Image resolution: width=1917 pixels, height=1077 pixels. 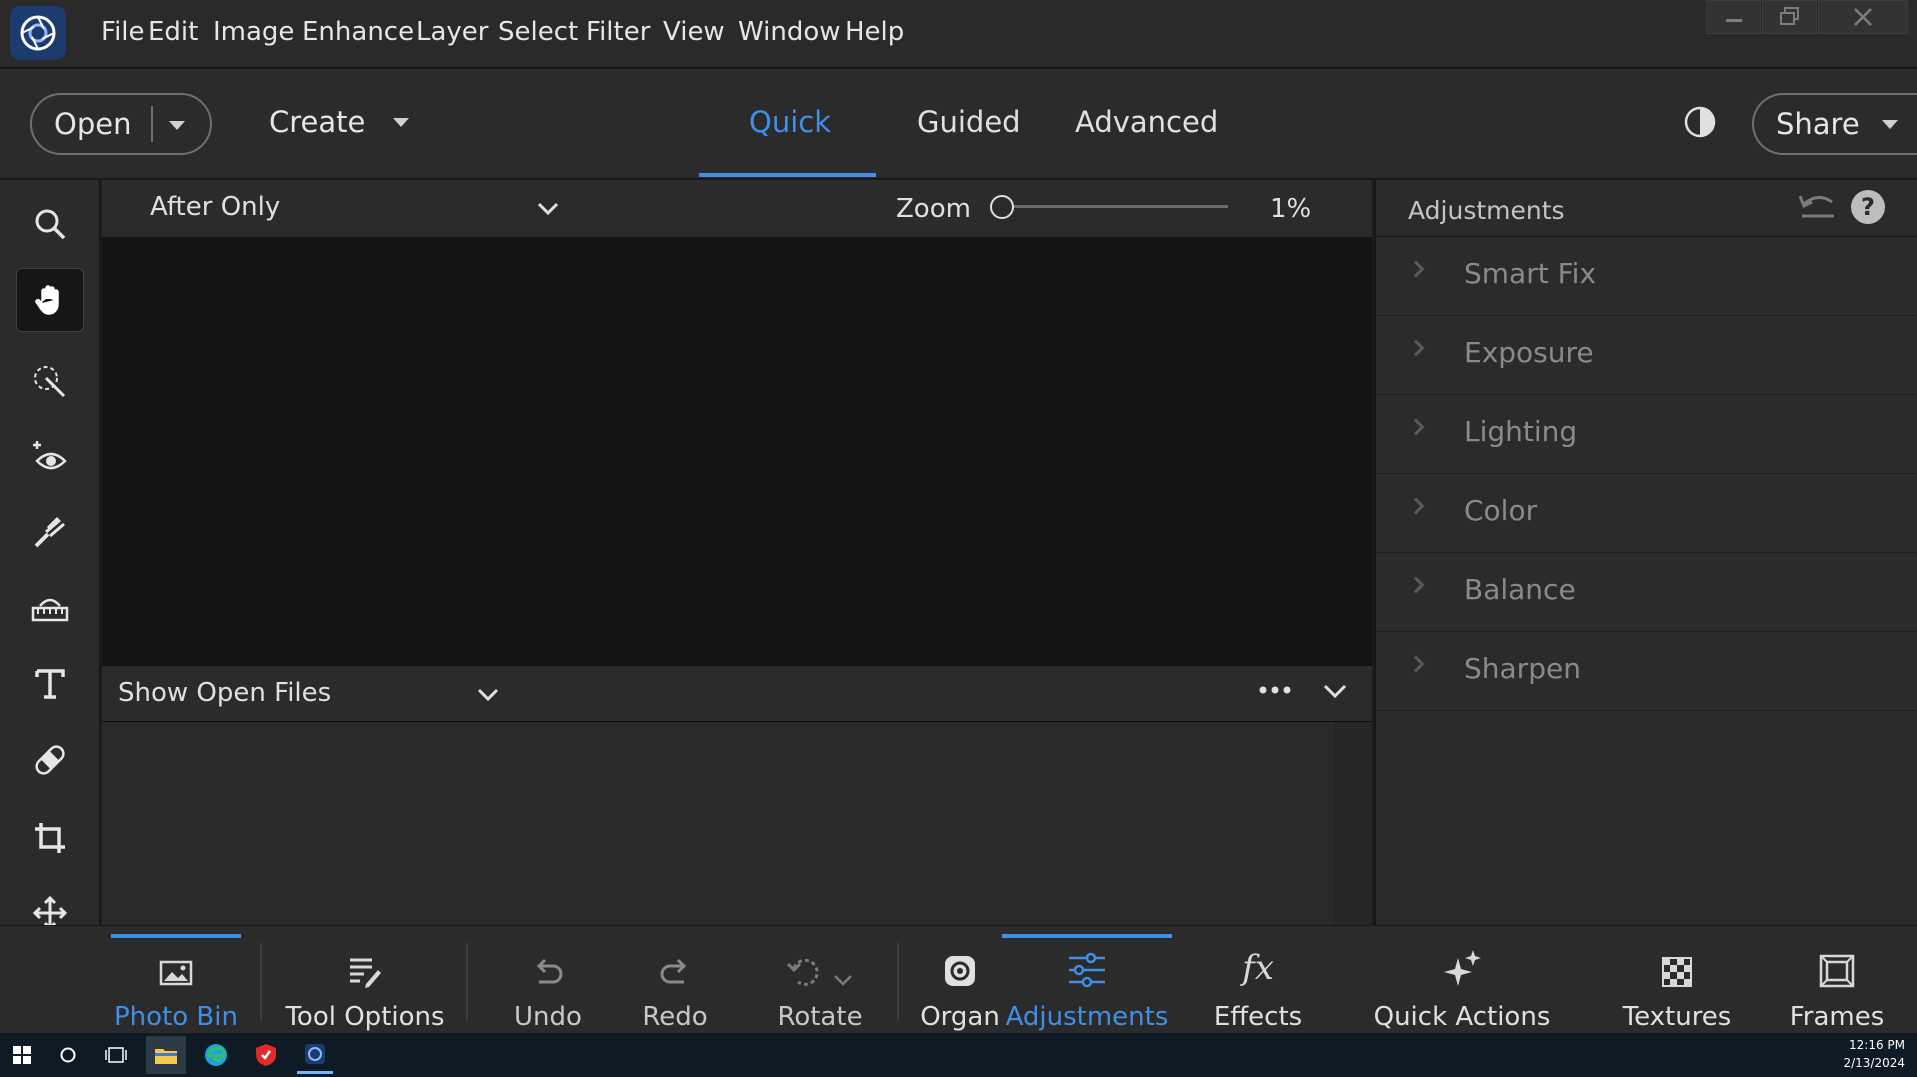 I want to click on app-logo-icon, so click(x=38, y=33).